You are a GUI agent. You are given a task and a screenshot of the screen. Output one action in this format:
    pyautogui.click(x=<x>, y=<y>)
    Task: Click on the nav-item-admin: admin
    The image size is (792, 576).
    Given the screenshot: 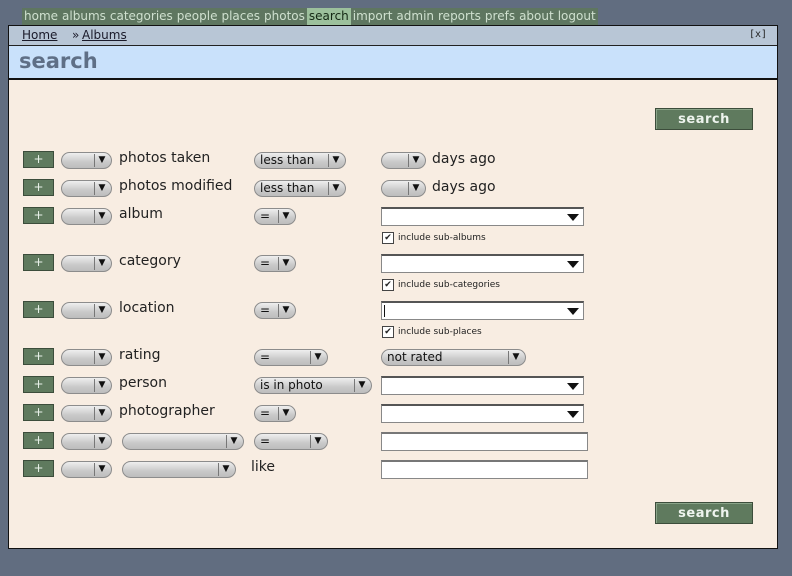 What is the action you would take?
    pyautogui.click(x=415, y=16)
    